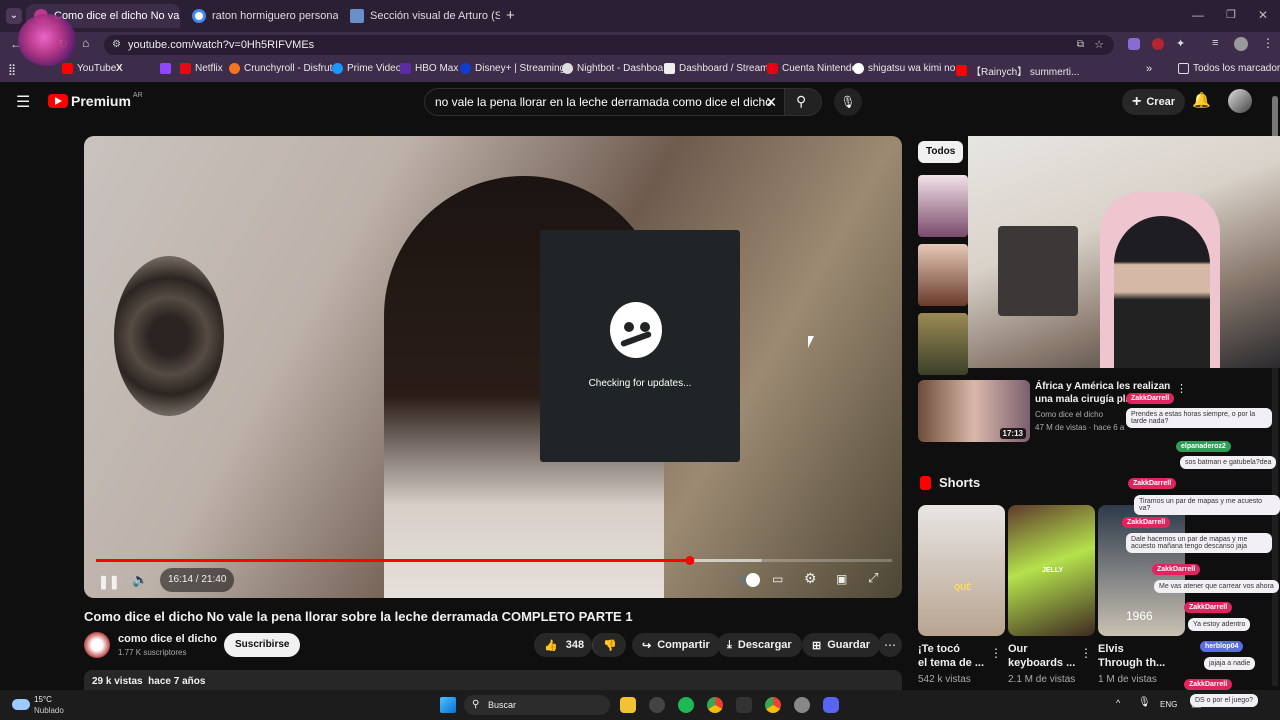  Describe the element at coordinates (812, 68) in the screenshot. I see `bookmark-nintendo: Cuenta Nintendo` at that location.